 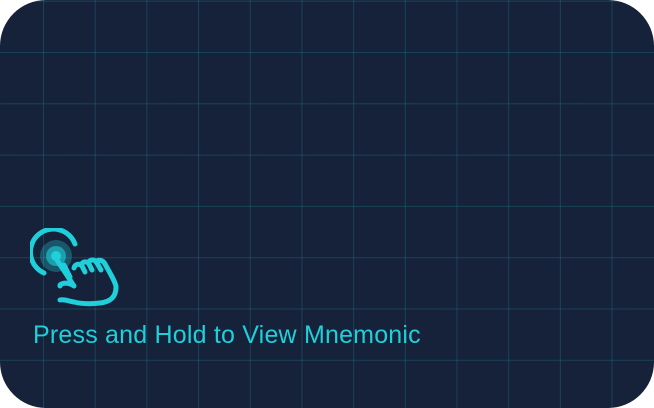 What do you see at coordinates (74, 267) in the screenshot?
I see `press-and-hold-hand-icon` at bounding box center [74, 267].